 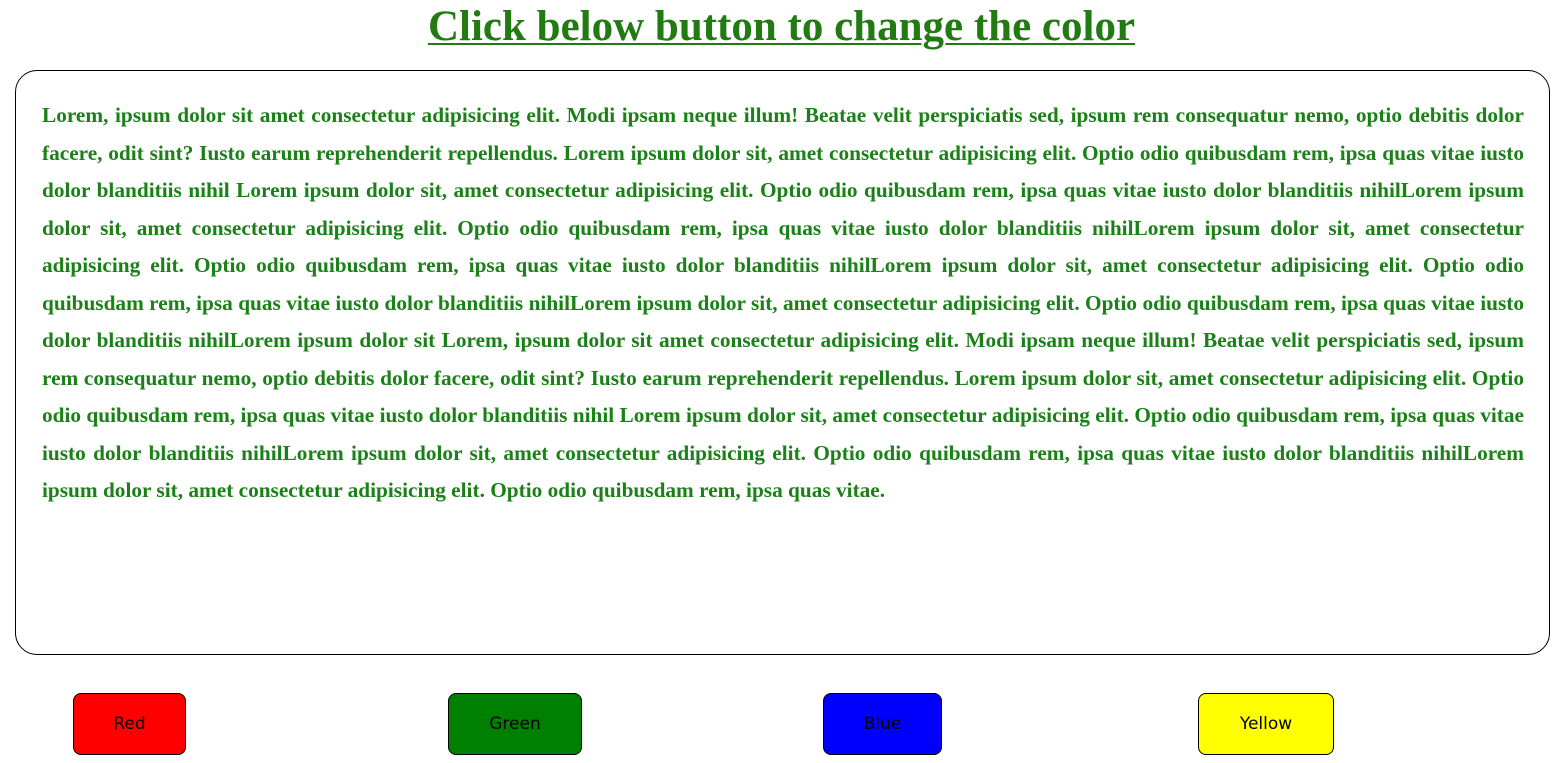 What do you see at coordinates (129, 724) in the screenshot?
I see `red-button: Red` at bounding box center [129, 724].